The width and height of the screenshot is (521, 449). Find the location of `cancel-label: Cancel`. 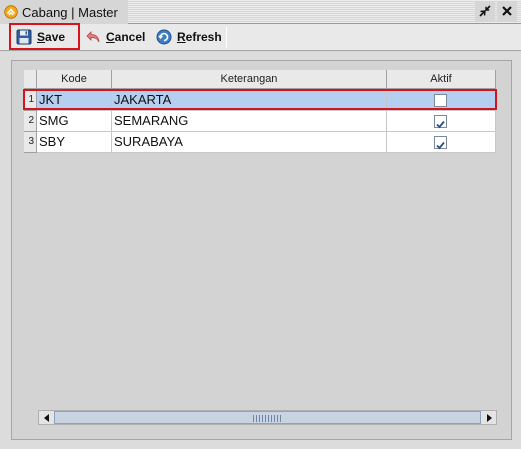

cancel-label: Cancel is located at coordinates (126, 37).